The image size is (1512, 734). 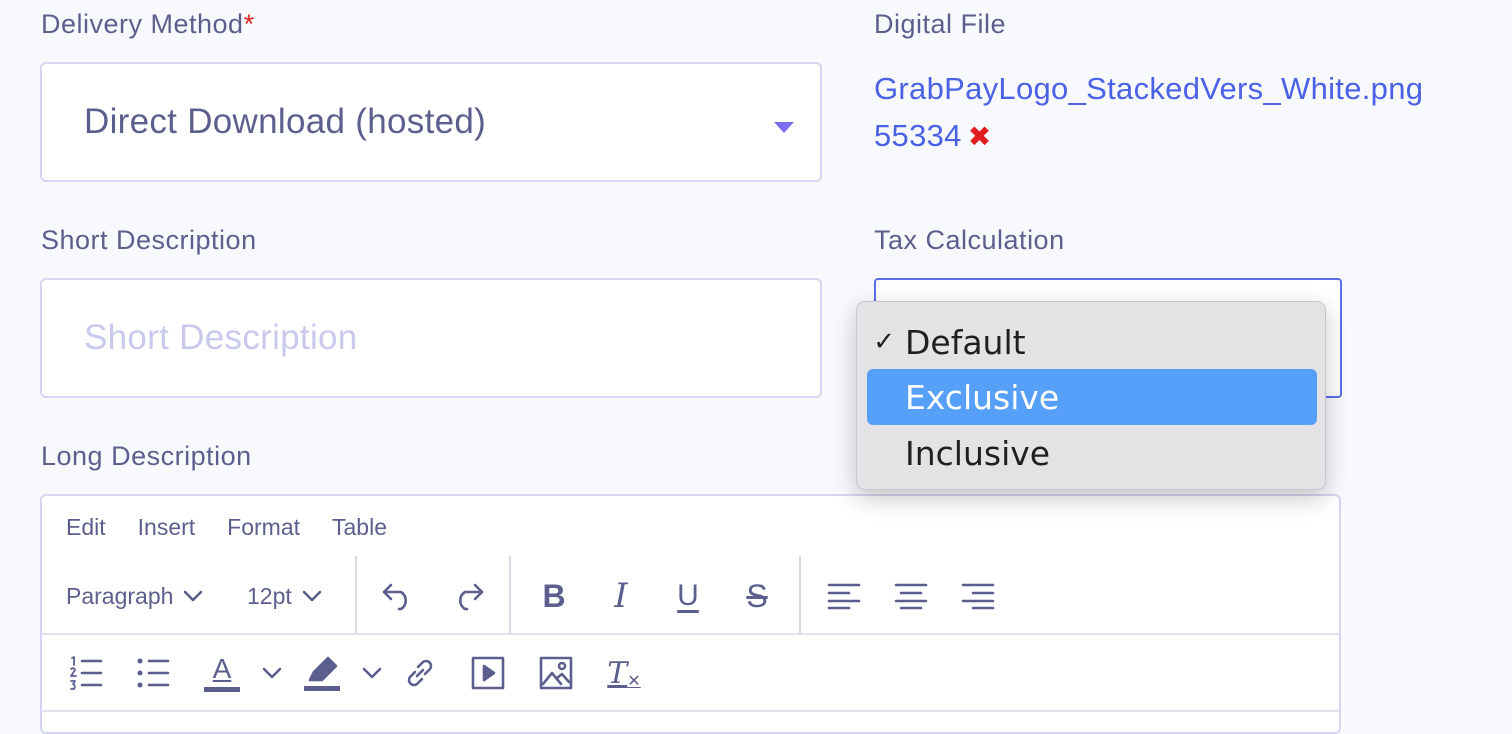 I want to click on clear-x-icon: ✕, so click(x=634, y=680).